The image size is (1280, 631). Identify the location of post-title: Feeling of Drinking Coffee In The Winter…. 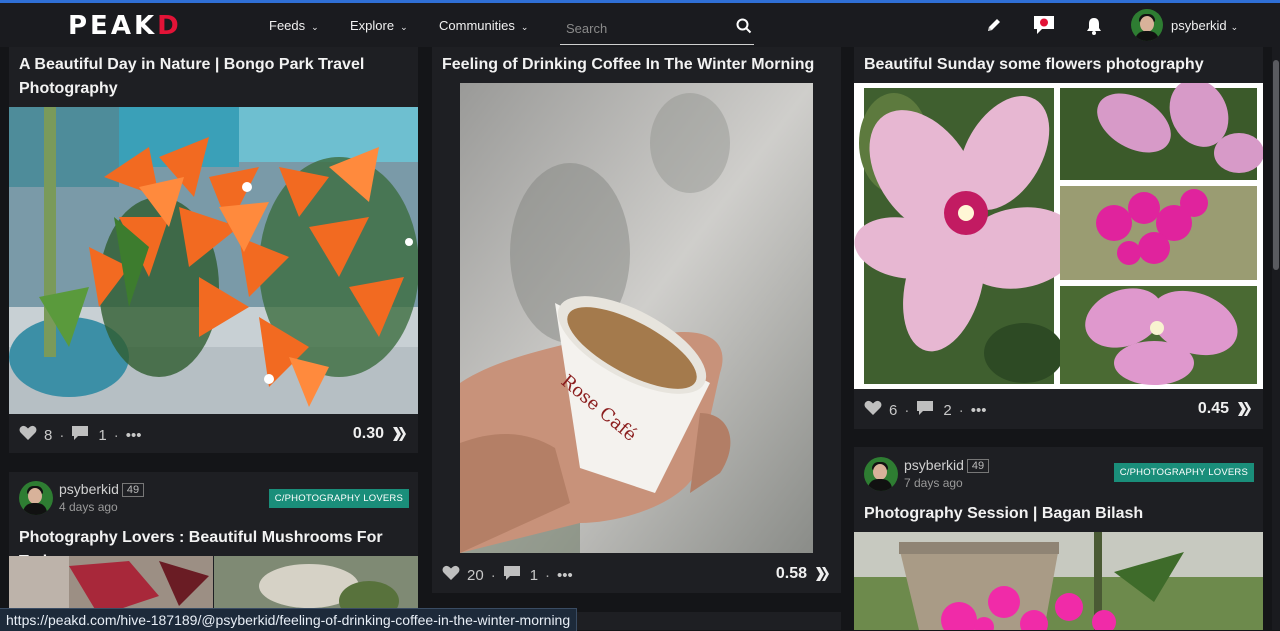
(637, 65).